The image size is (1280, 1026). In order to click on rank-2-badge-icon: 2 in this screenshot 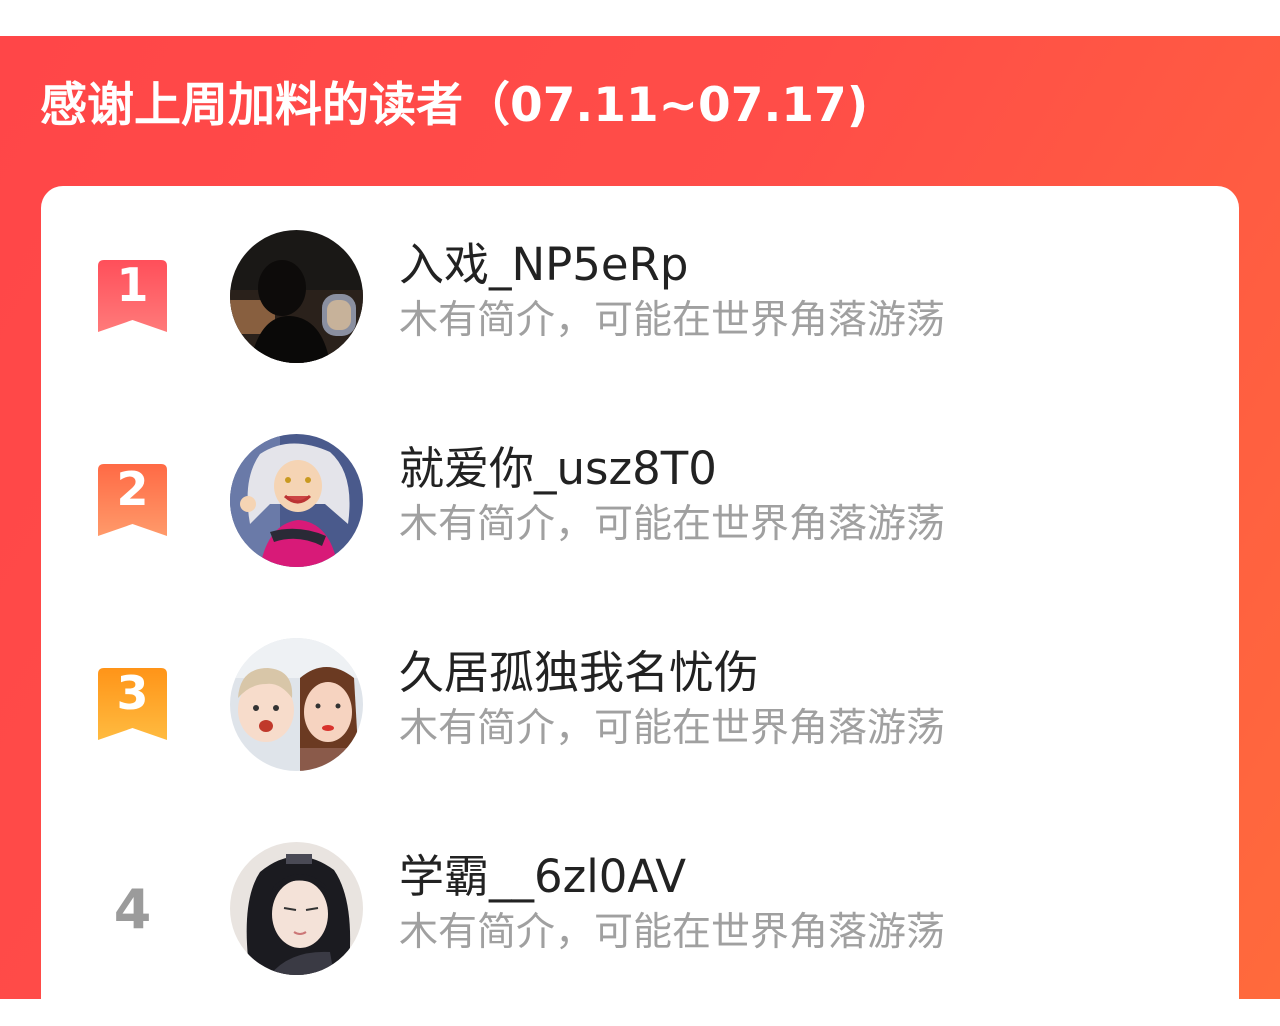, I will do `click(132, 500)`.